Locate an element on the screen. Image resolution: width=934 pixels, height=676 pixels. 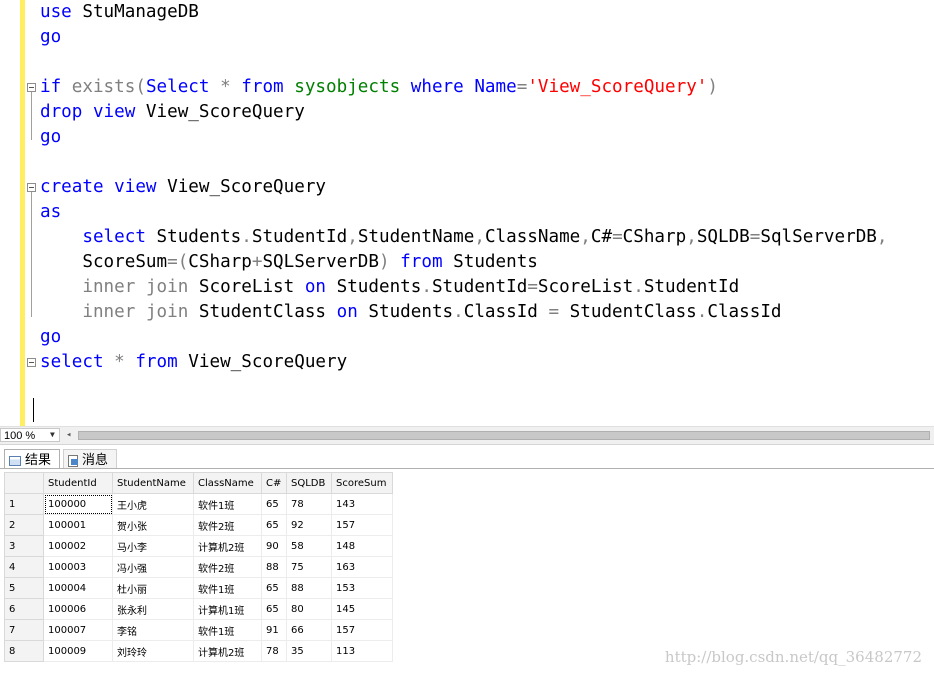
grid-cell: 145 is located at coordinates (362, 609).